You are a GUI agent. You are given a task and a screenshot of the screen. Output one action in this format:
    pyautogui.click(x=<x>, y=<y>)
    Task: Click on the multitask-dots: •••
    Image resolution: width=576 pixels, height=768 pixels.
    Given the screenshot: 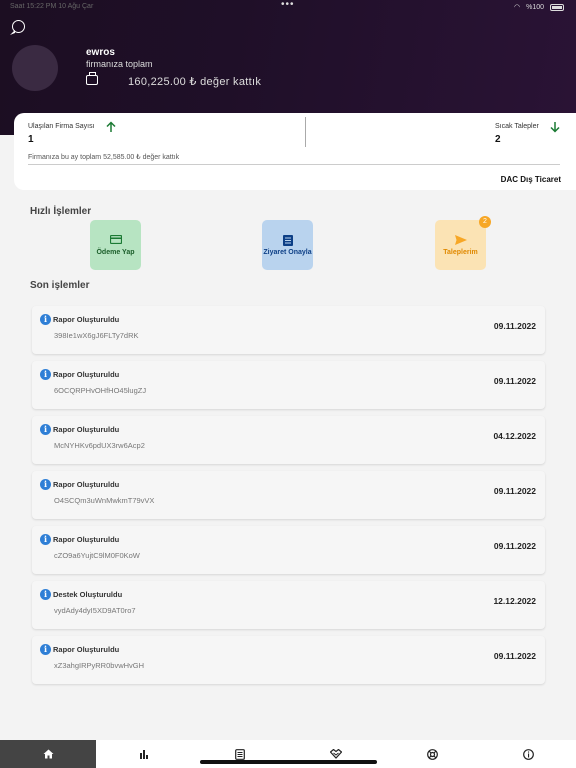 What is the action you would take?
    pyautogui.click(x=288, y=5)
    